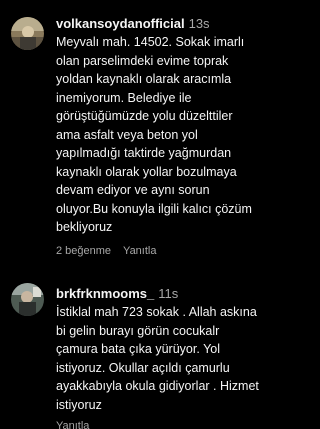  What do you see at coordinates (83, 251) in the screenshot?
I see `likes-count-button: 2 beğenme` at bounding box center [83, 251].